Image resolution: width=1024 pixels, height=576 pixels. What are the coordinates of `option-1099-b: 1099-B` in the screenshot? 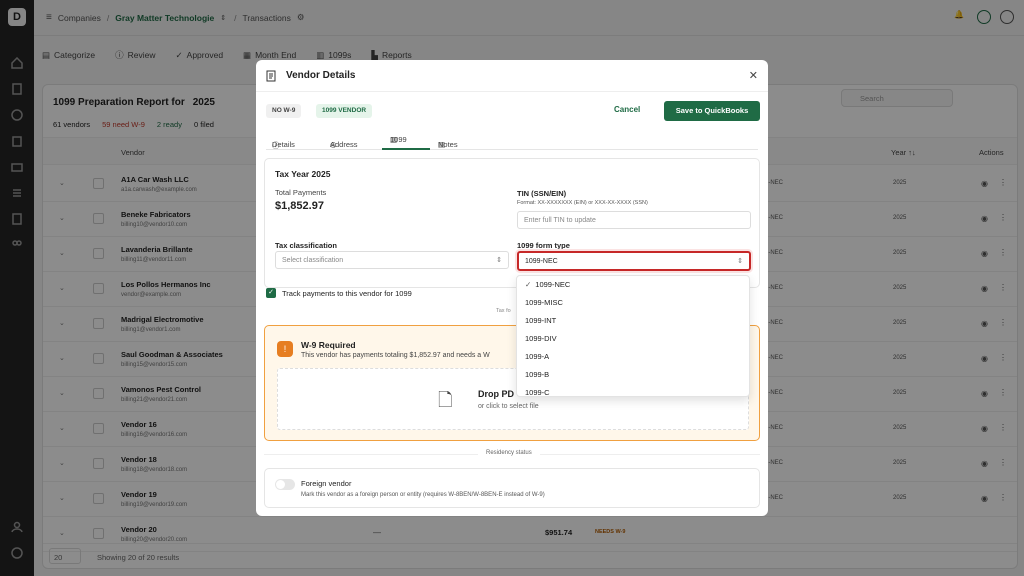 It's located at (633, 375).